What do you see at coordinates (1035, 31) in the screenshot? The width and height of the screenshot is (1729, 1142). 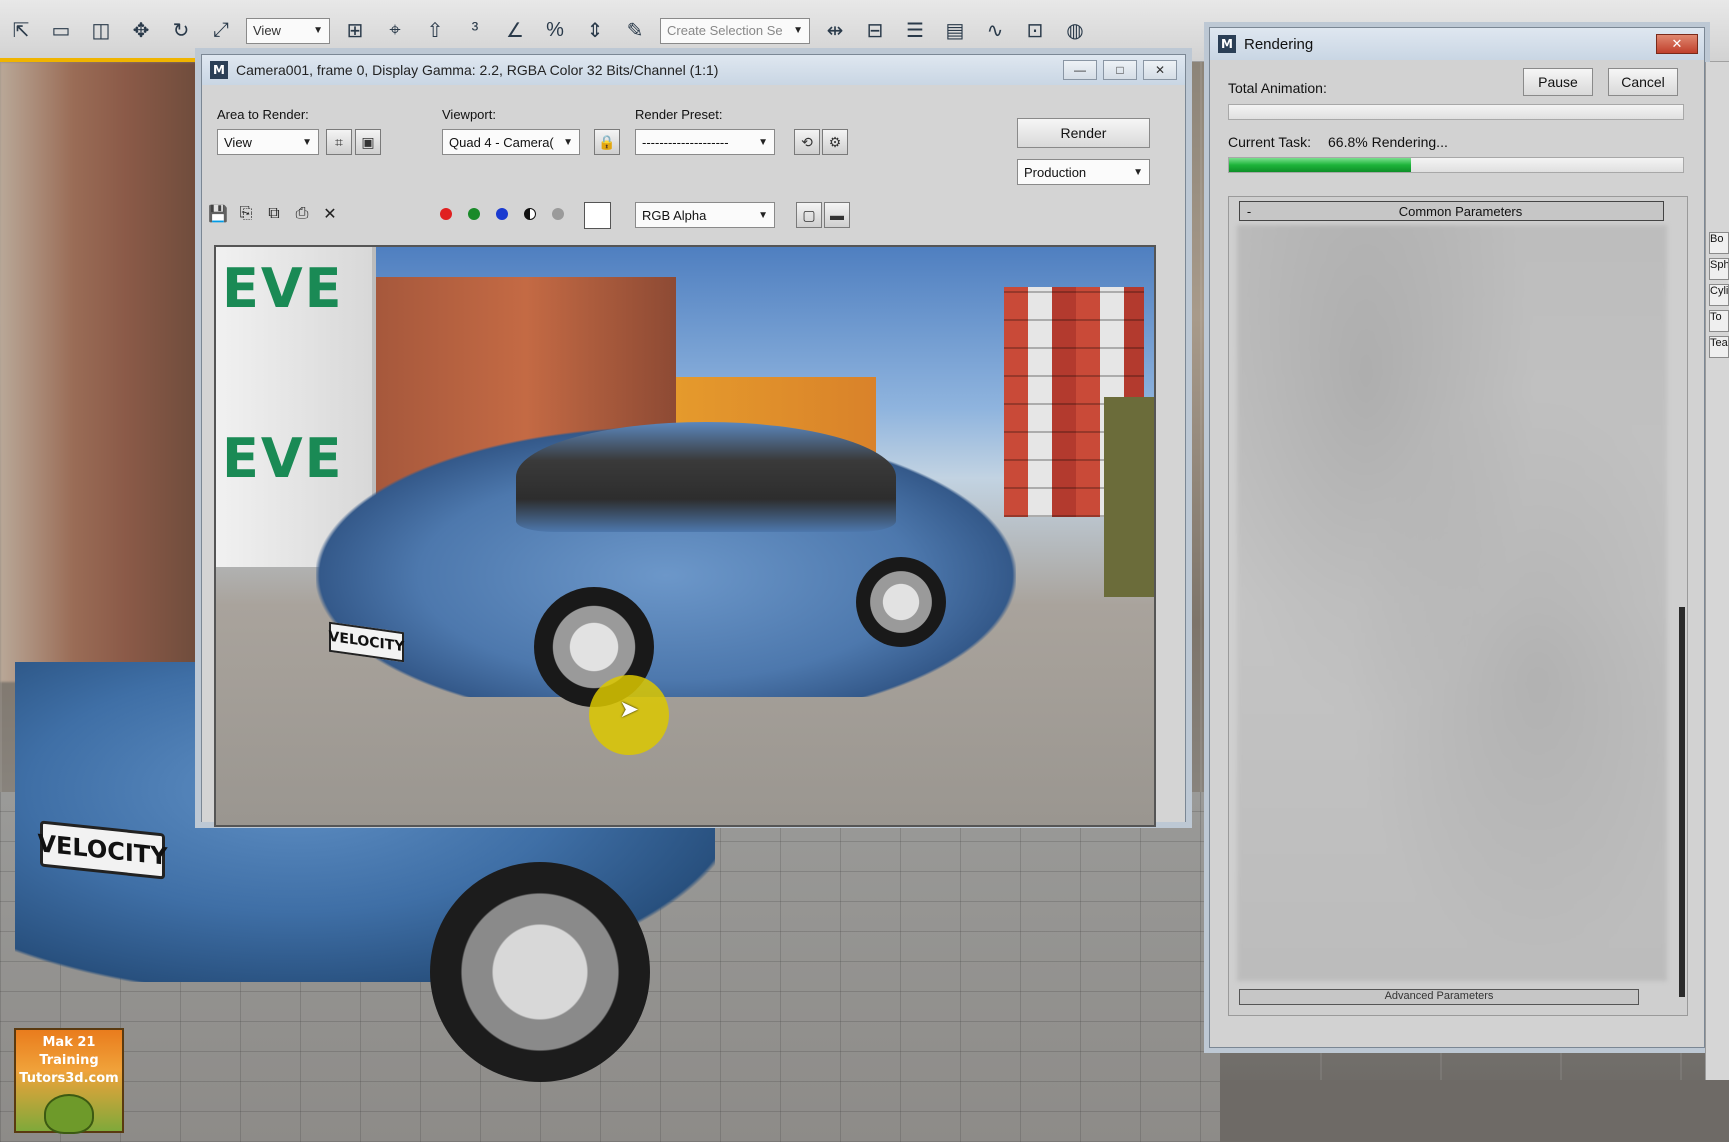 I see `schematic-view-icon: ⊡` at bounding box center [1035, 31].